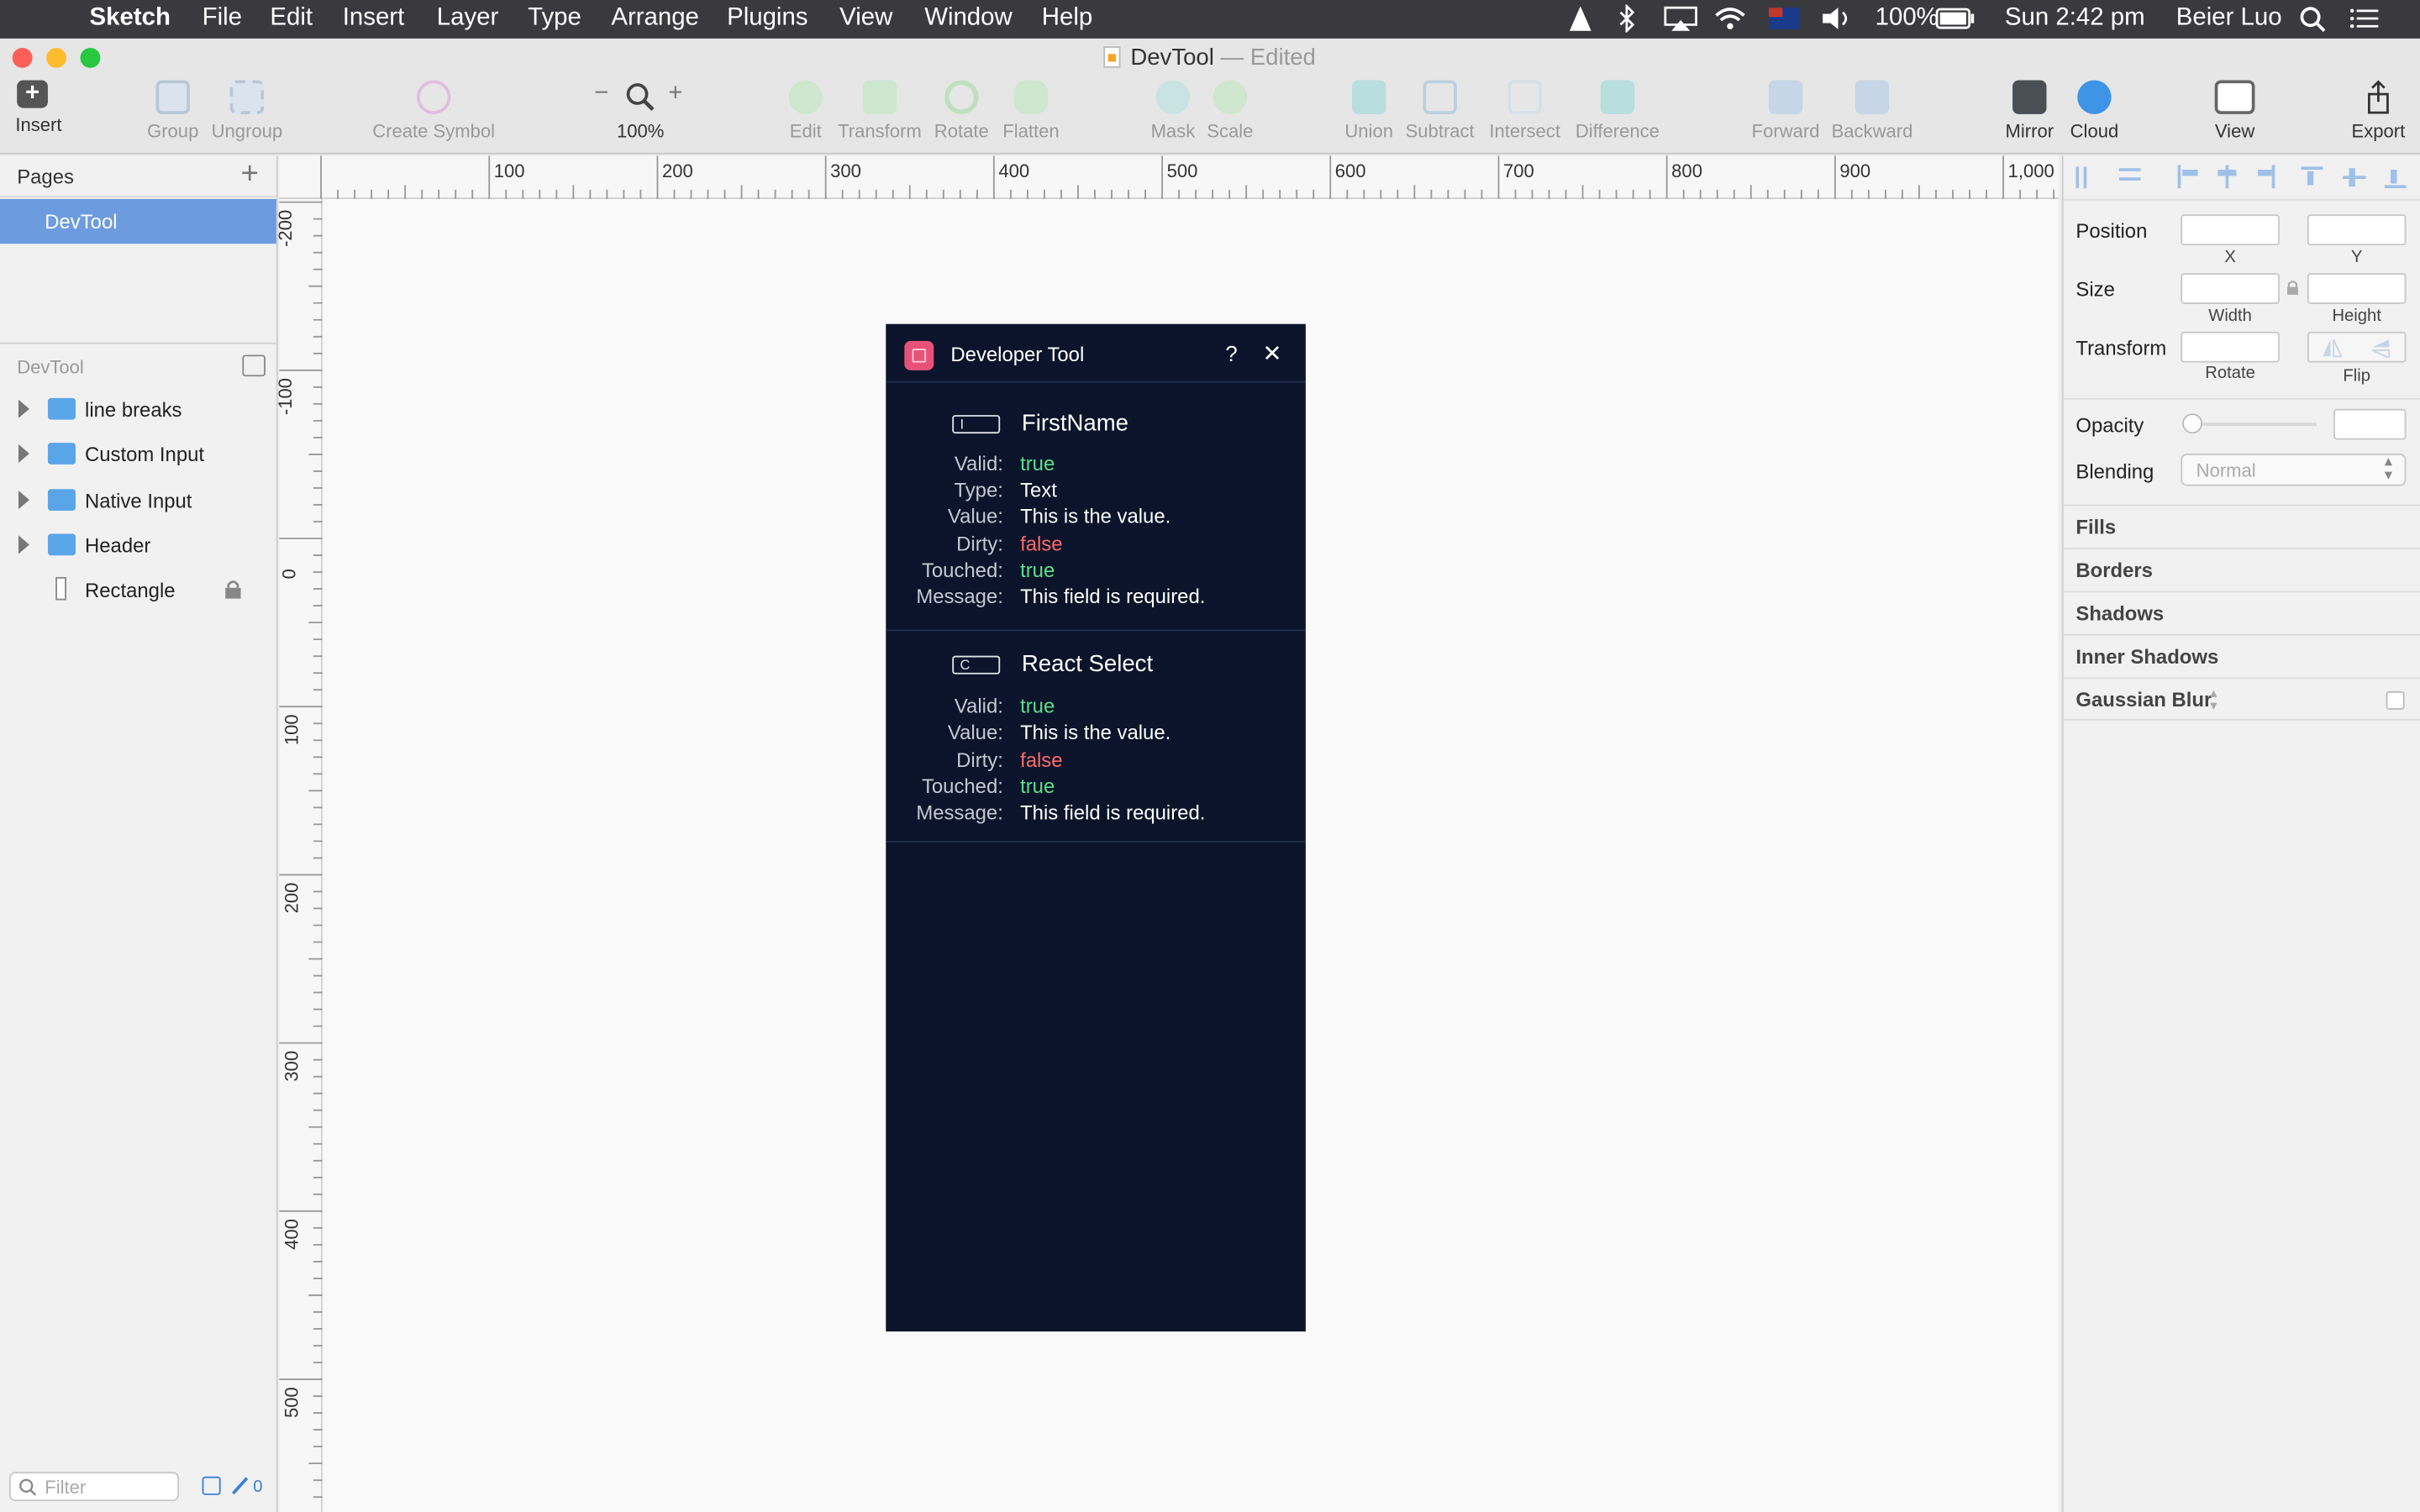 Image resolution: width=2420 pixels, height=1512 pixels. Describe the element at coordinates (805, 111) in the screenshot. I see `edit-button: Edit` at that location.